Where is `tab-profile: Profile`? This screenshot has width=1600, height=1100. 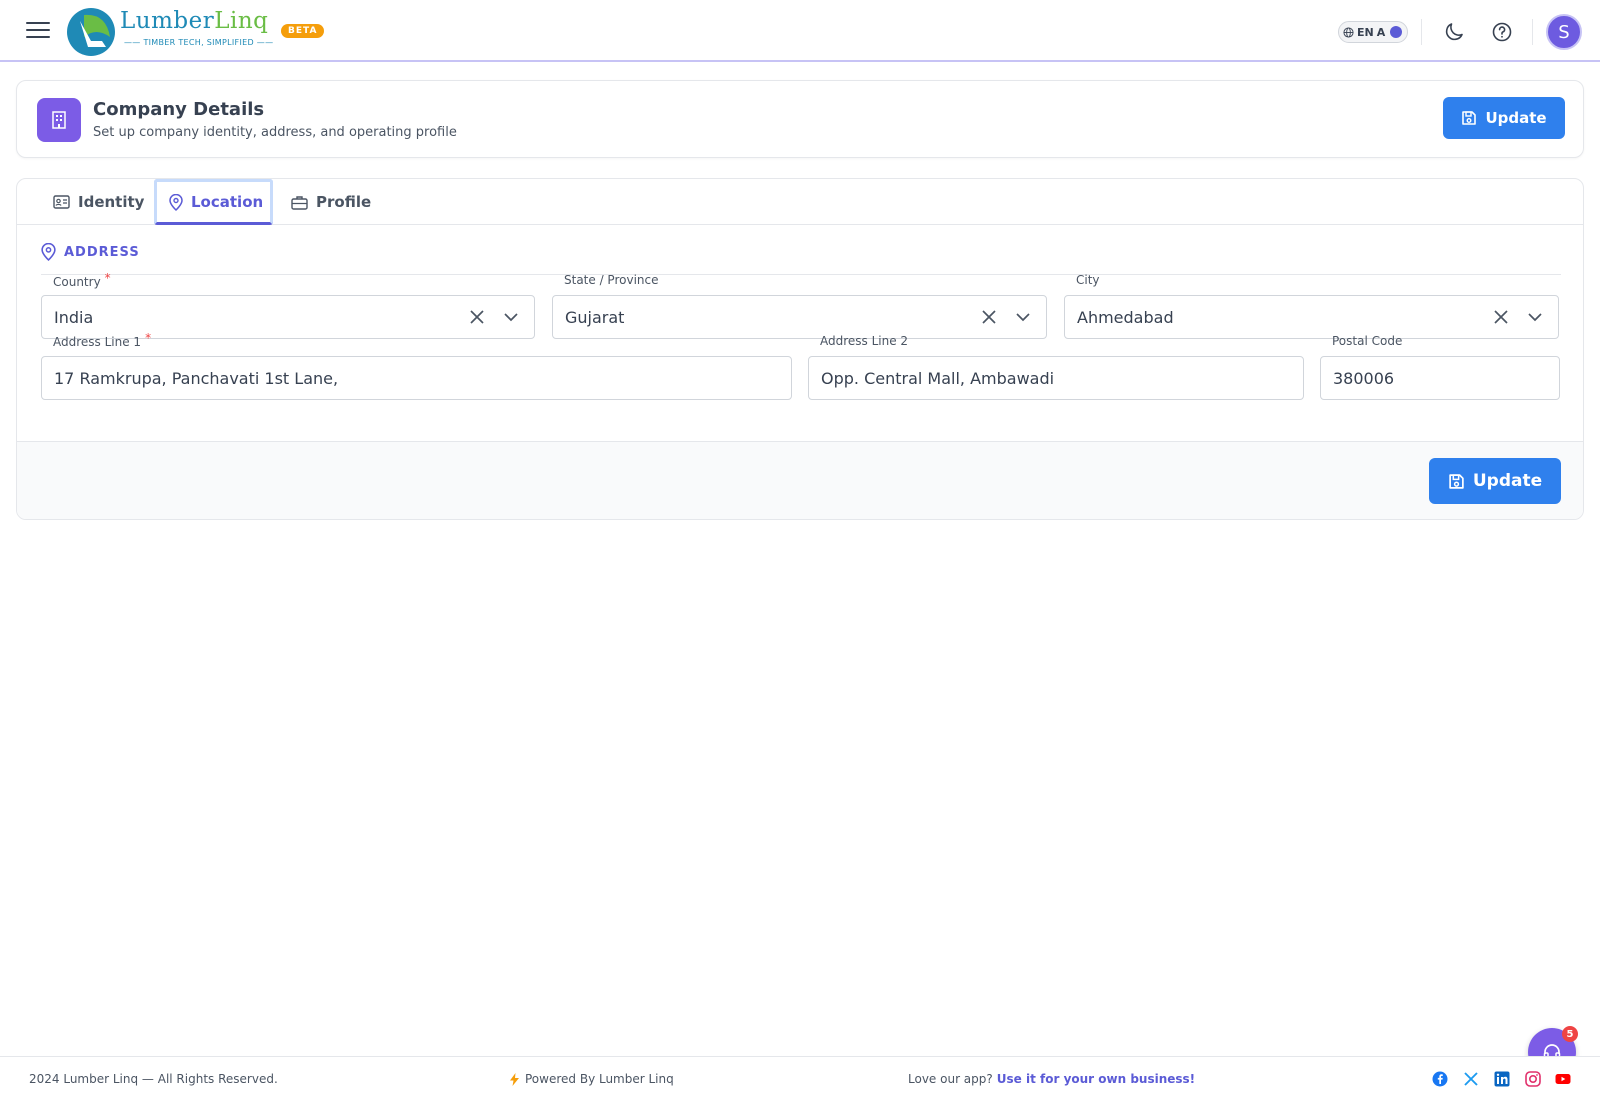
tab-profile: Profile is located at coordinates (331, 202).